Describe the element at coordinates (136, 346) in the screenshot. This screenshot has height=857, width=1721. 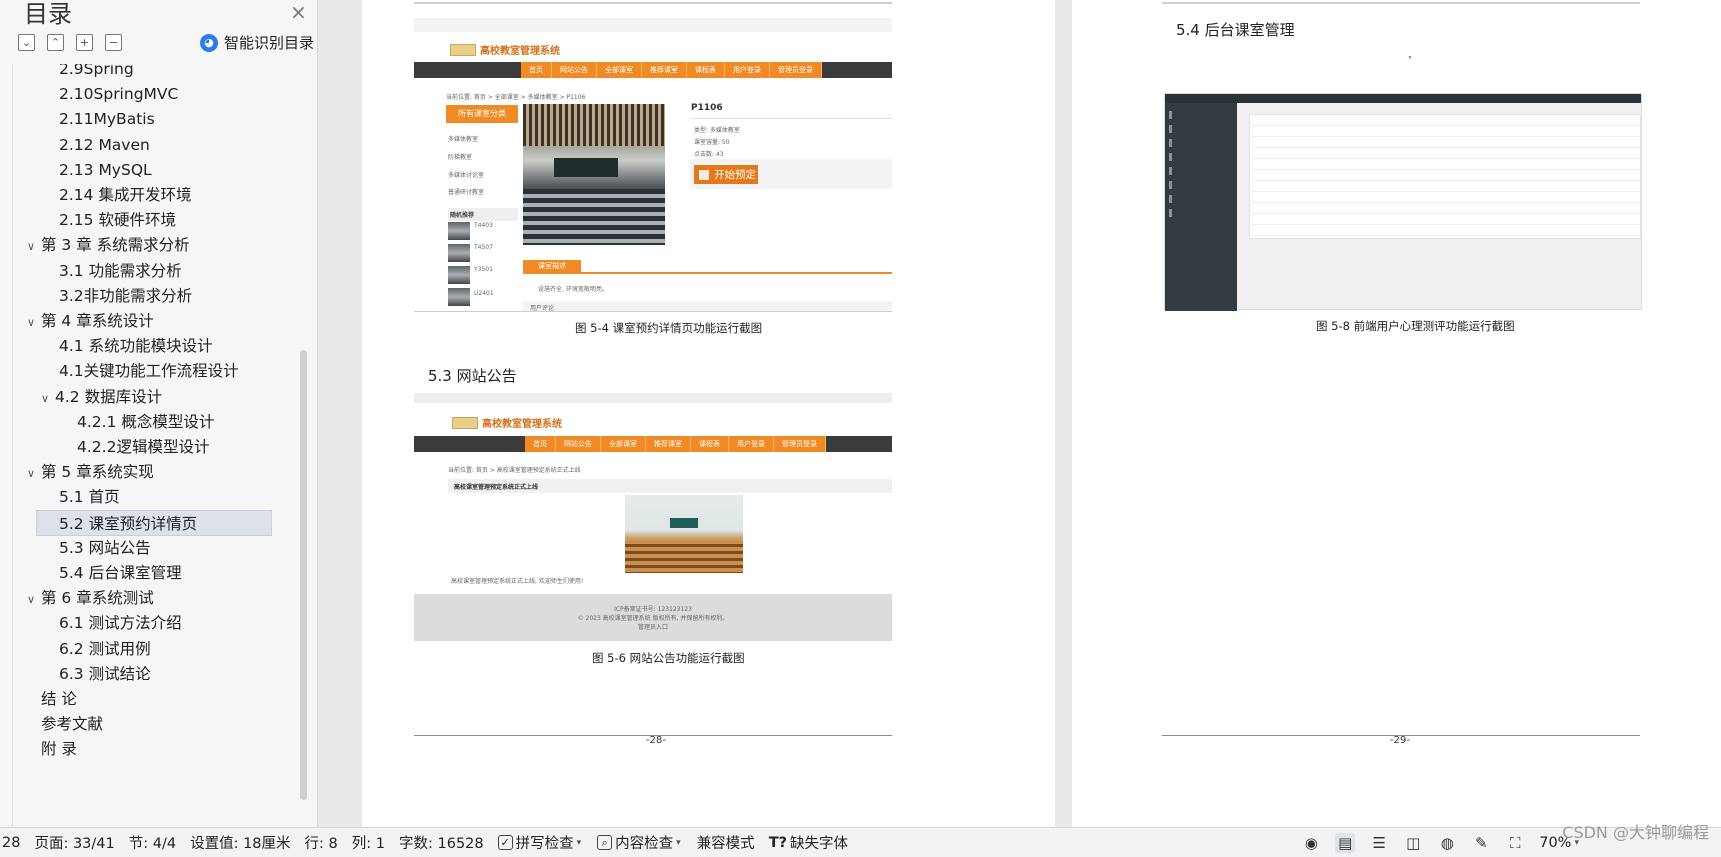
I see `toc-item-label: 4.1 系统功能模块设计` at that location.